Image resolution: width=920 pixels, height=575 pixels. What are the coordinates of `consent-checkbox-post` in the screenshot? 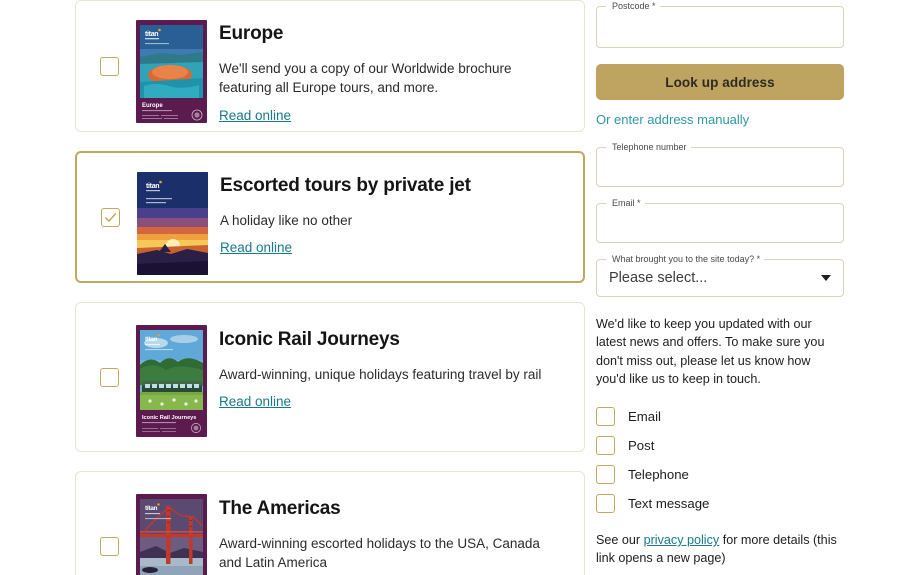 It's located at (605, 445).